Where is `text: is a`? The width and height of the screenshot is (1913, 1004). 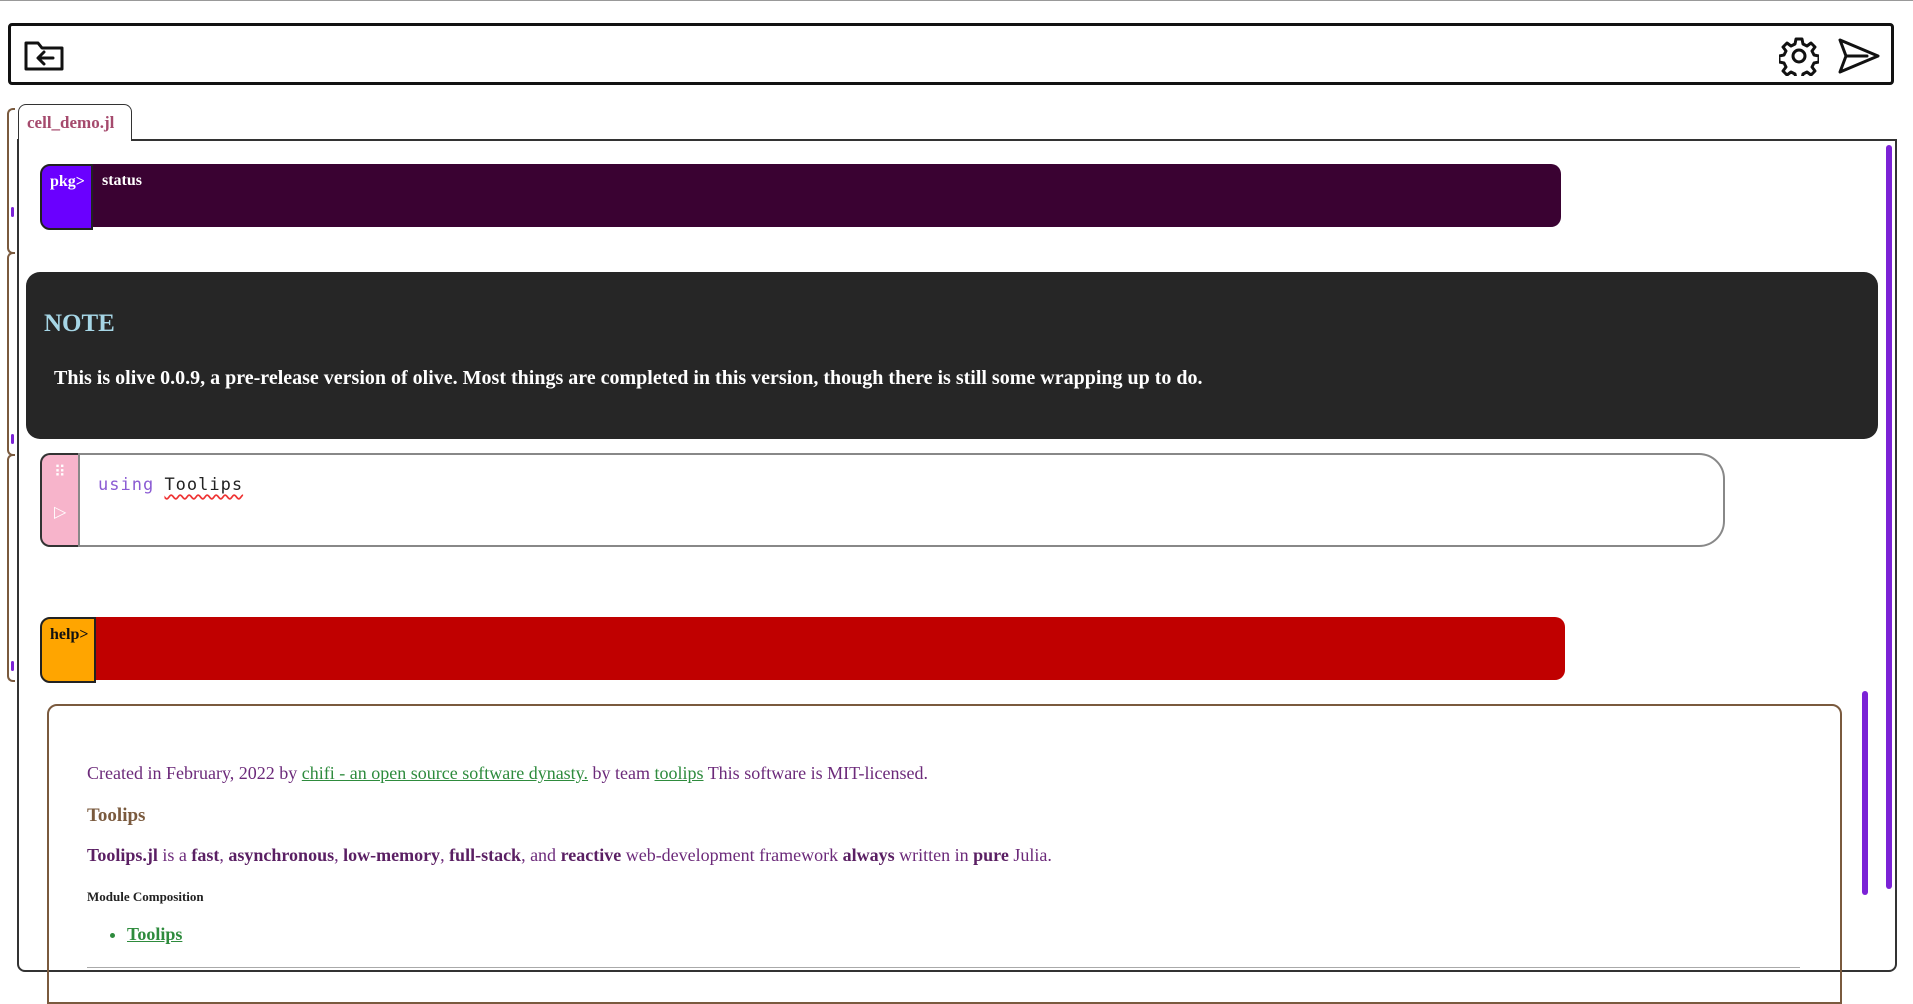 text: is a is located at coordinates (174, 855).